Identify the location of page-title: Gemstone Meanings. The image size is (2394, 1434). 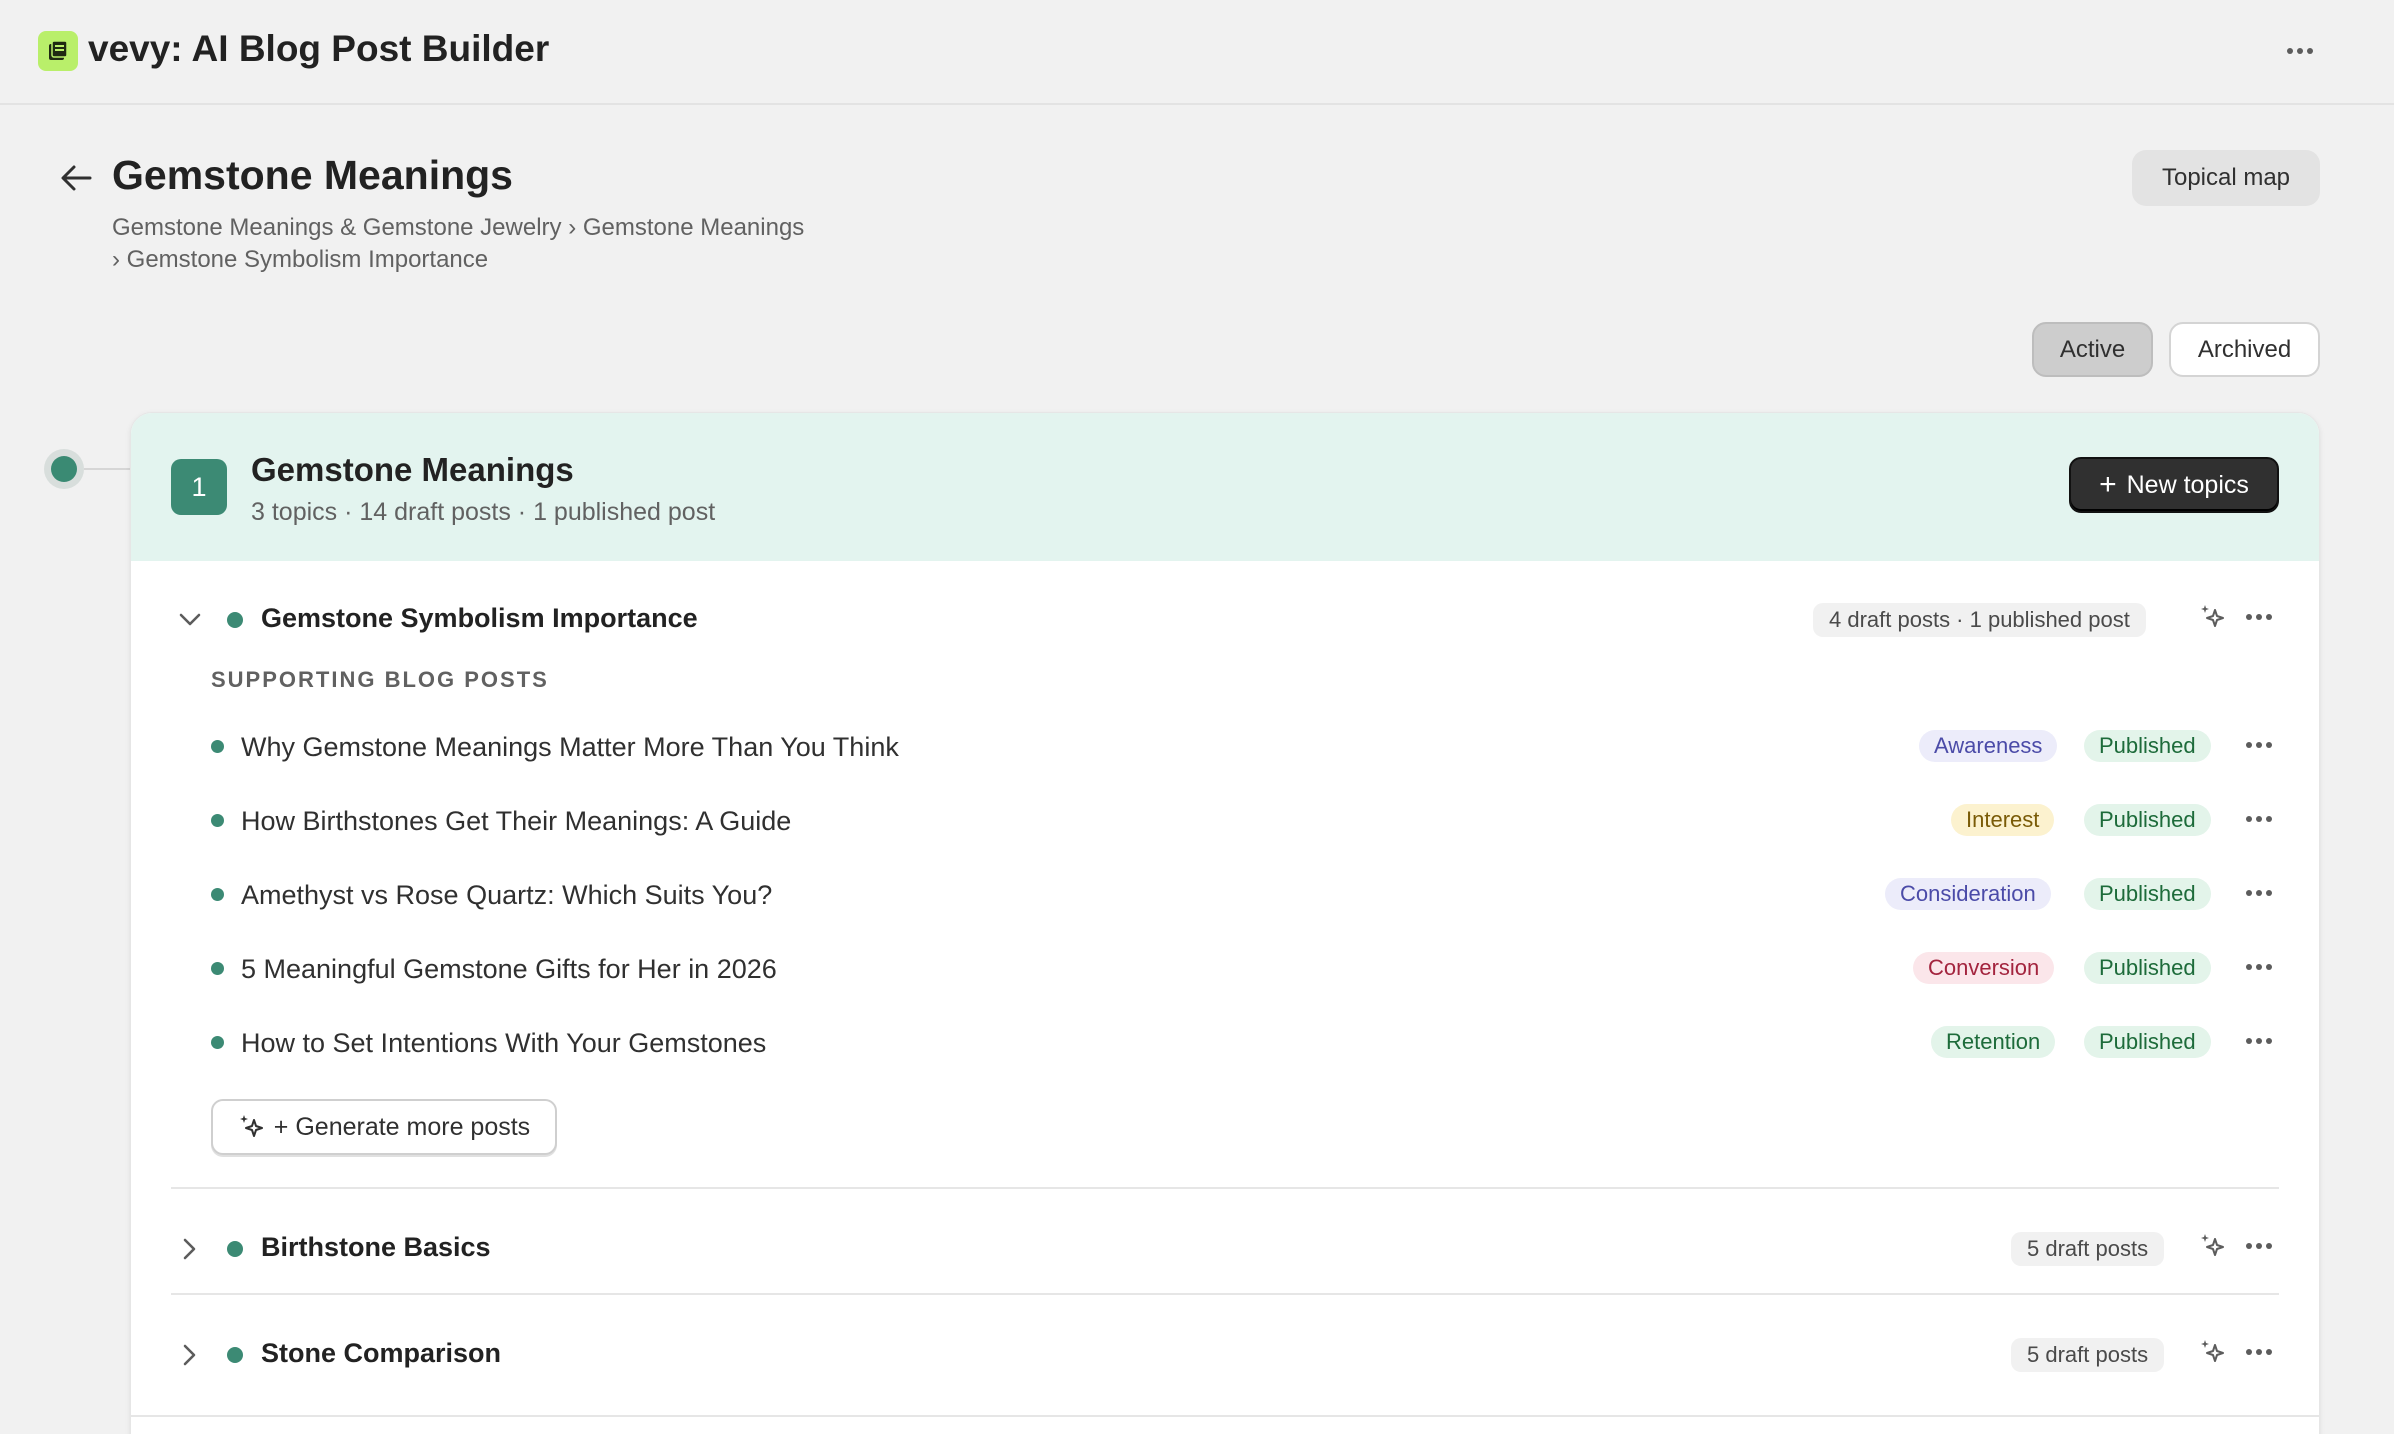
(312, 175).